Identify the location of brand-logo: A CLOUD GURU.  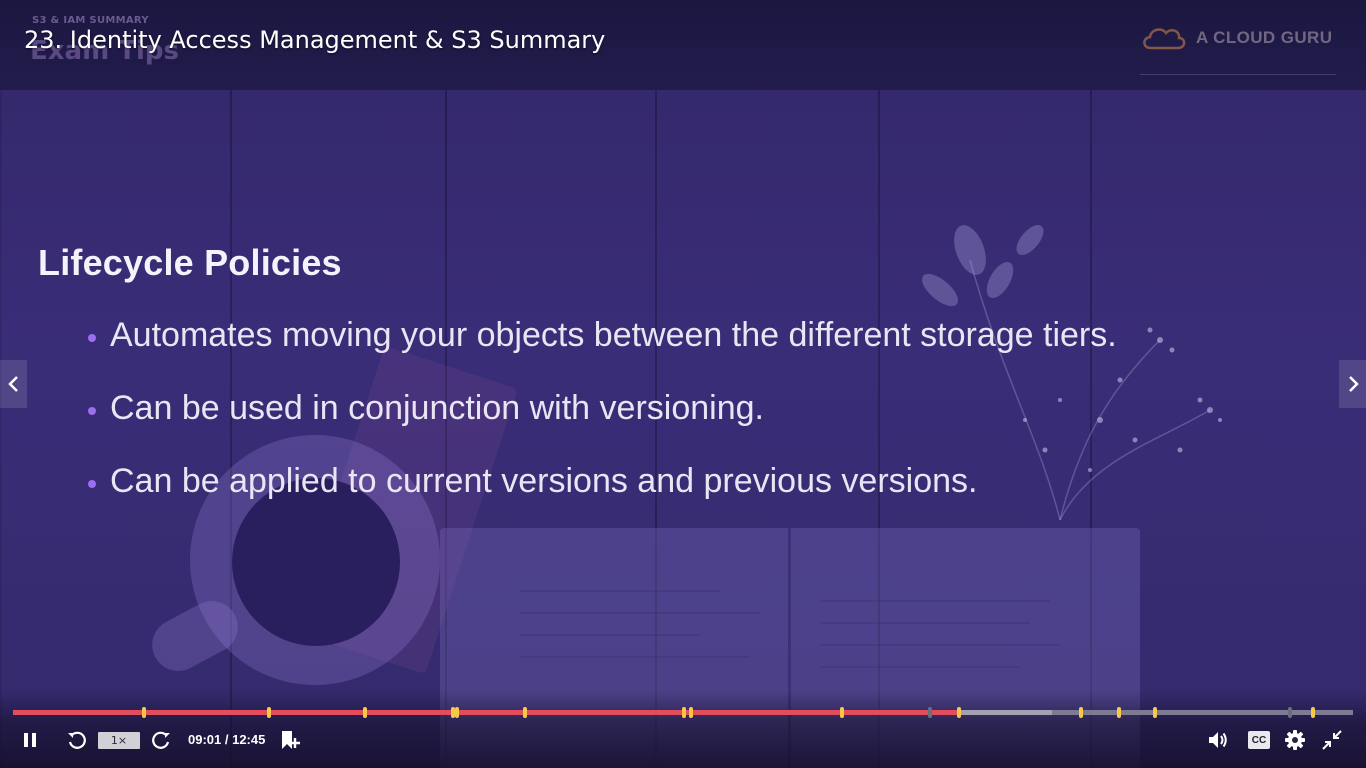
(1236, 38).